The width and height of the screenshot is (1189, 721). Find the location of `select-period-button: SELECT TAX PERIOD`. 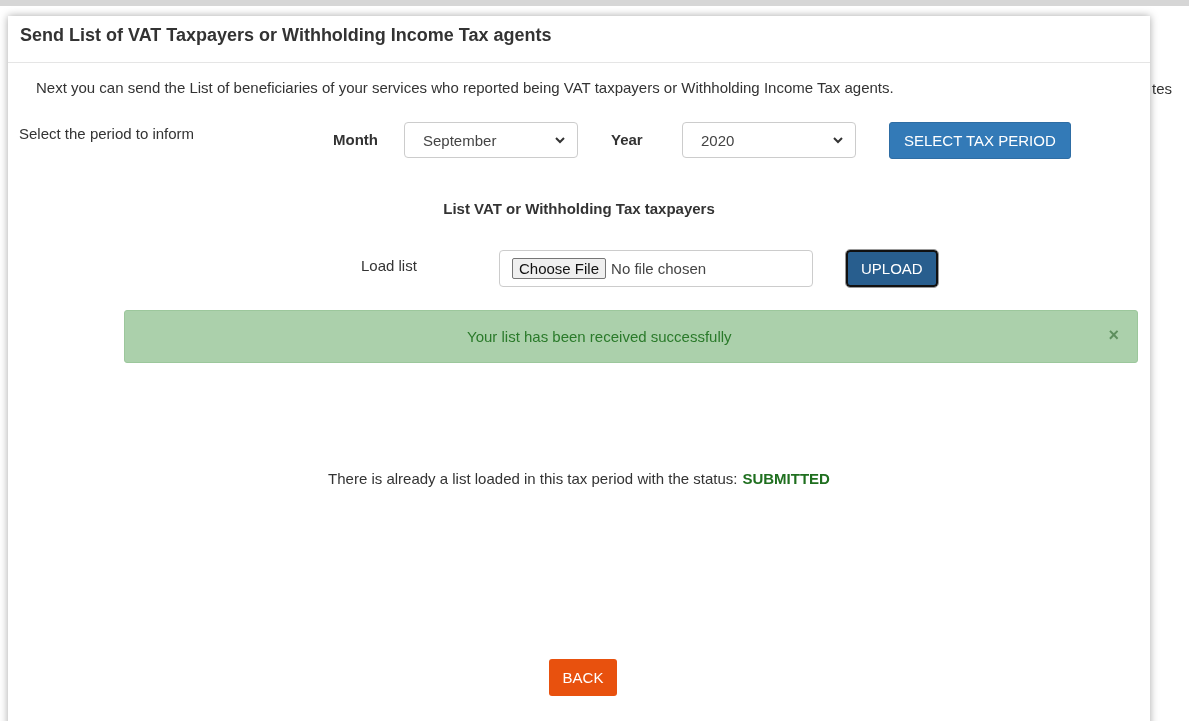

select-period-button: SELECT TAX PERIOD is located at coordinates (980, 140).